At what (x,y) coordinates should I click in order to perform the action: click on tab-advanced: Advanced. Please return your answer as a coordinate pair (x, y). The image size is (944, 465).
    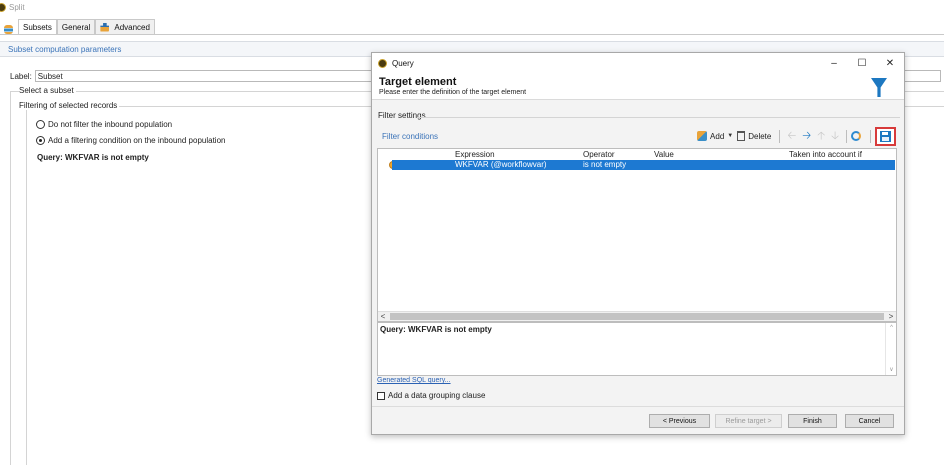
    Looking at the image, I should click on (125, 26).